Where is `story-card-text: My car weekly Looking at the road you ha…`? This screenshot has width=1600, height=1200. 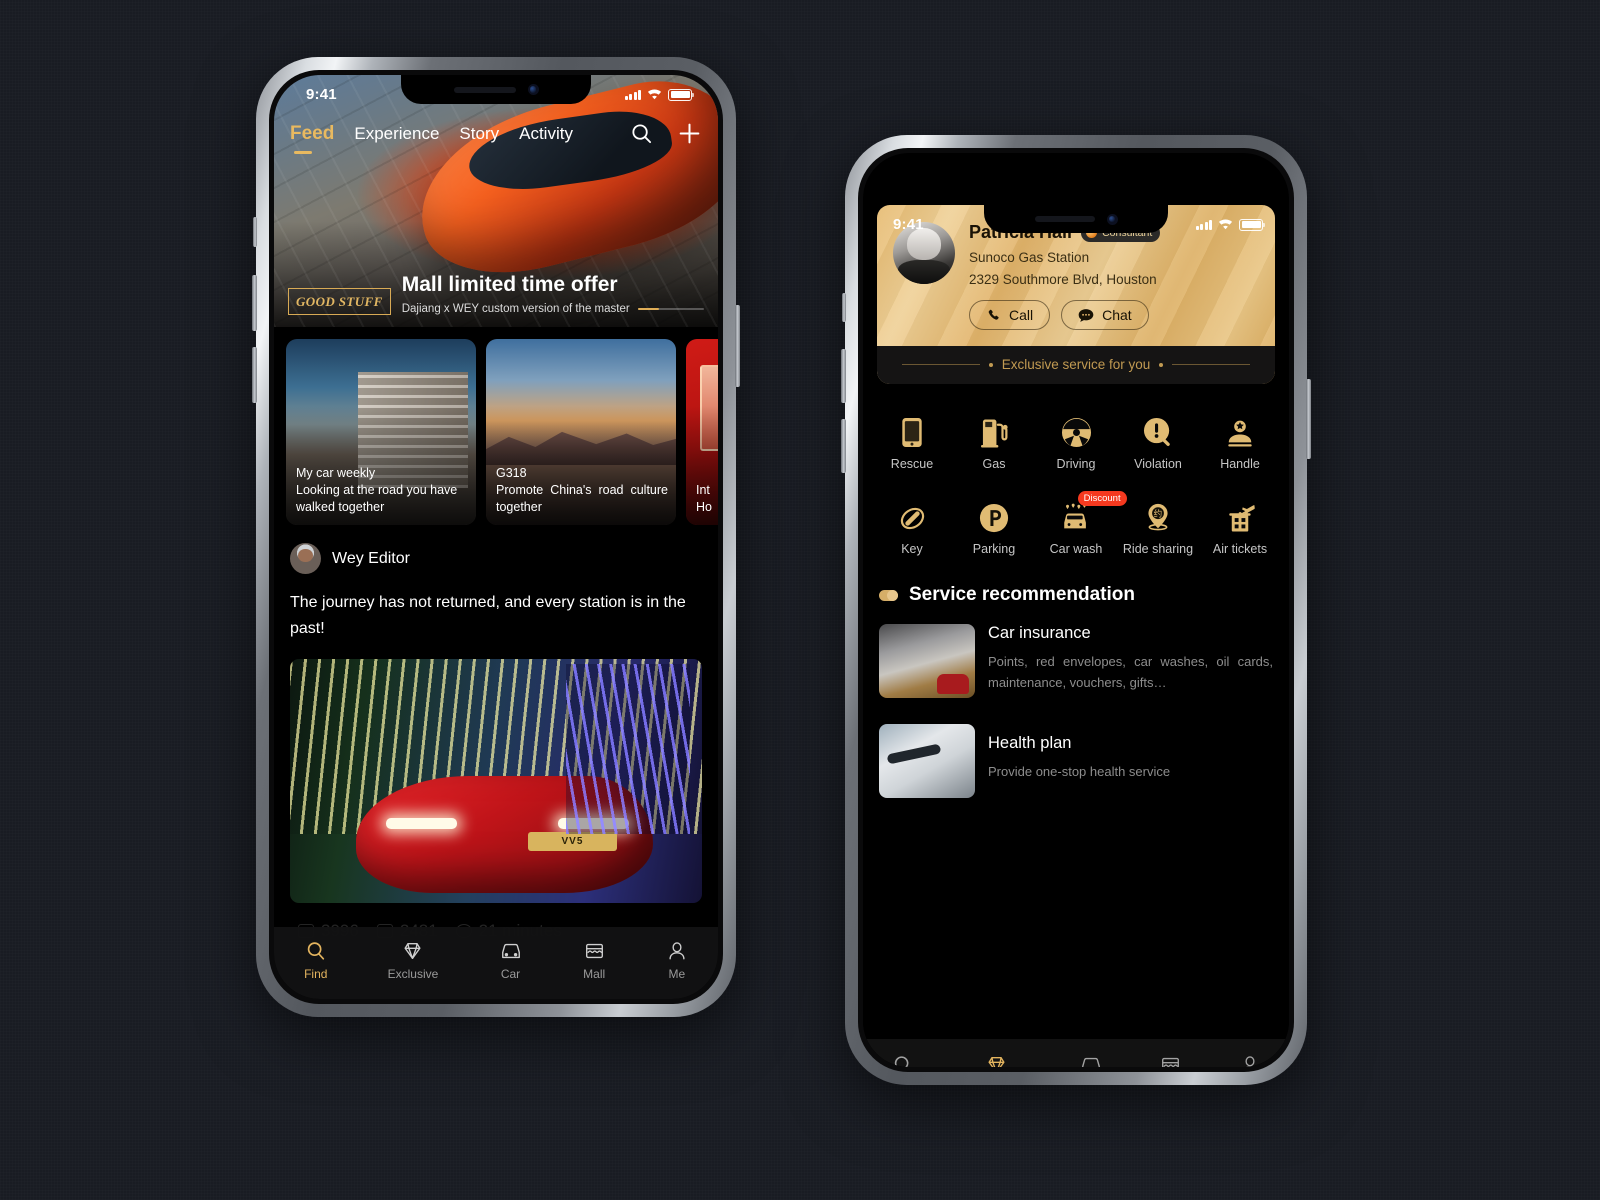 story-card-text: My car weekly Looking at the road you ha… is located at coordinates (382, 490).